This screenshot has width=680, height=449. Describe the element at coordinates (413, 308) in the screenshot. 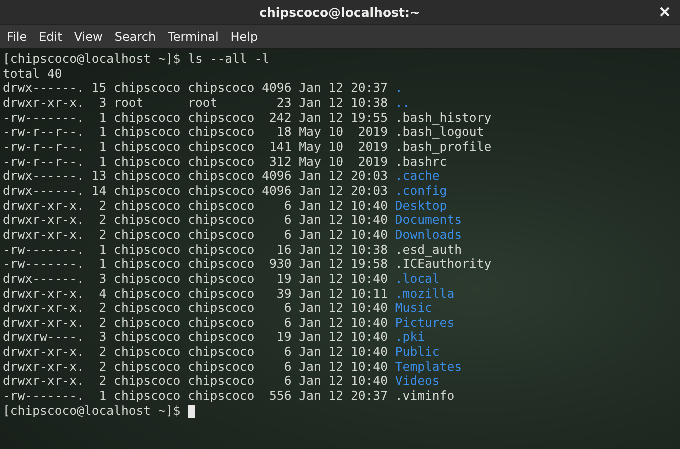

I see `directory-name: Music` at that location.